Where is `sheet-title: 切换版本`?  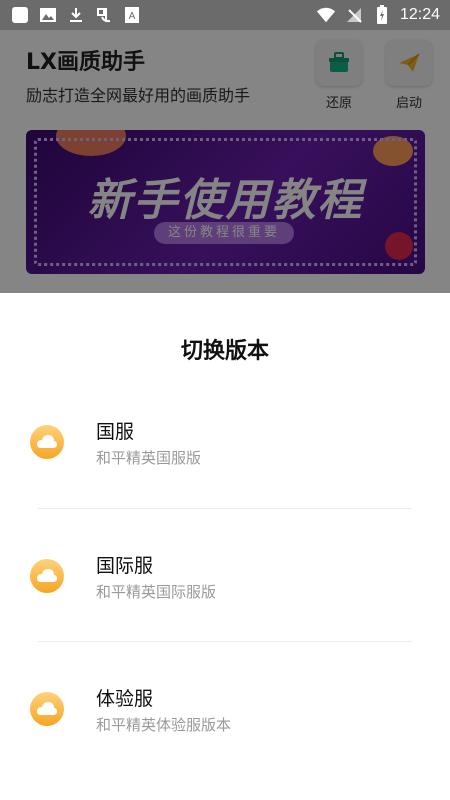
sheet-title: 切换版本 is located at coordinates (224, 351).